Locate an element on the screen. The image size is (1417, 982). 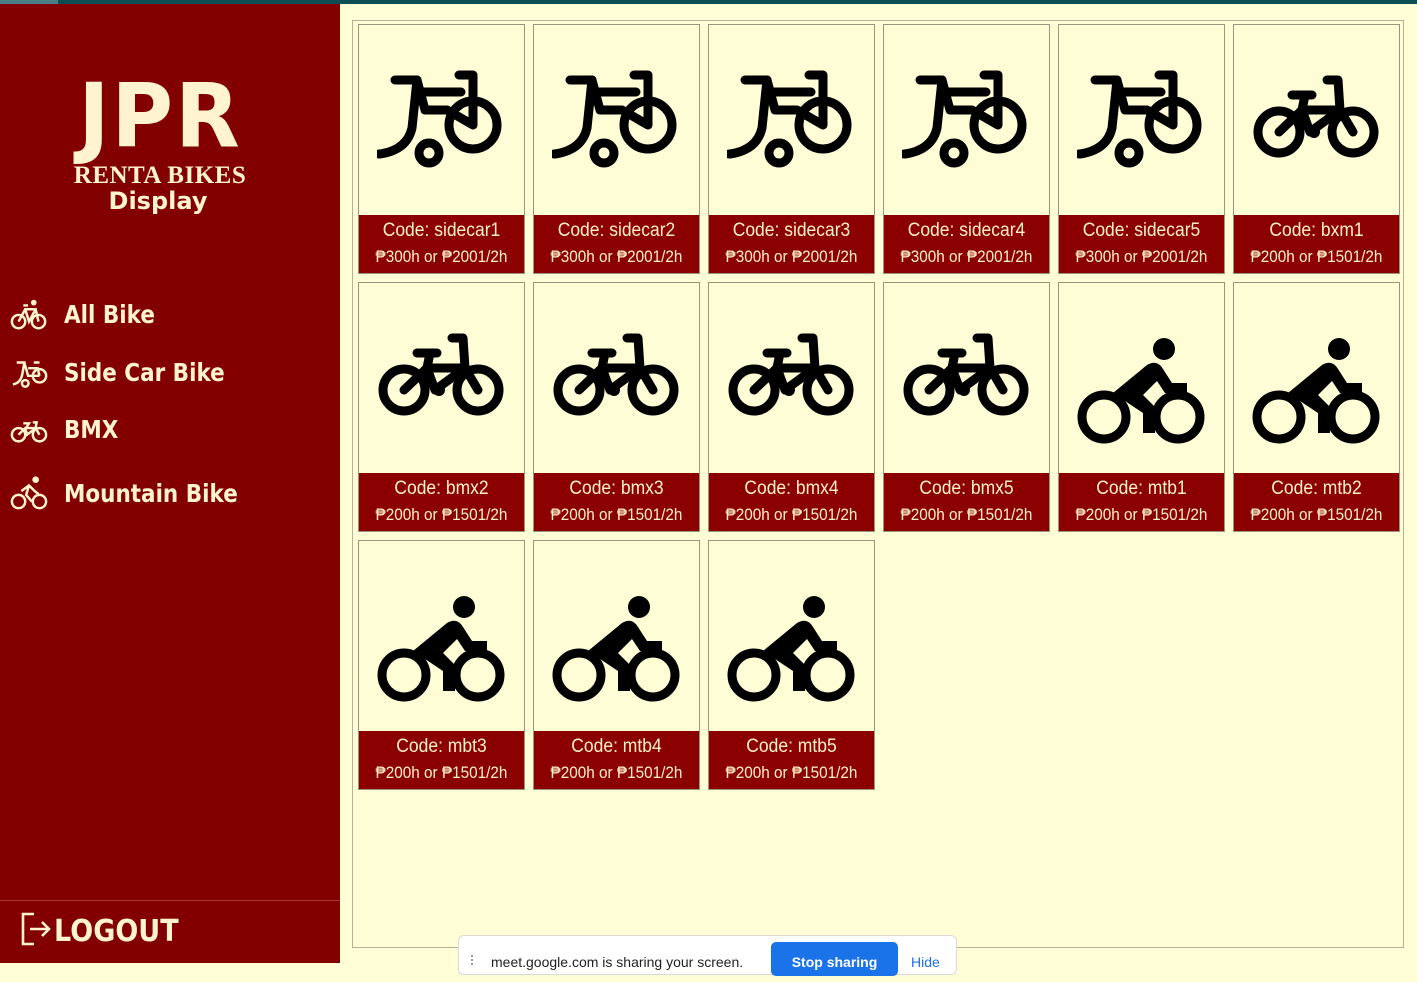
bike-card: Code: mtb2 ₱200h or ₱1501/2h is located at coordinates (1316, 407).